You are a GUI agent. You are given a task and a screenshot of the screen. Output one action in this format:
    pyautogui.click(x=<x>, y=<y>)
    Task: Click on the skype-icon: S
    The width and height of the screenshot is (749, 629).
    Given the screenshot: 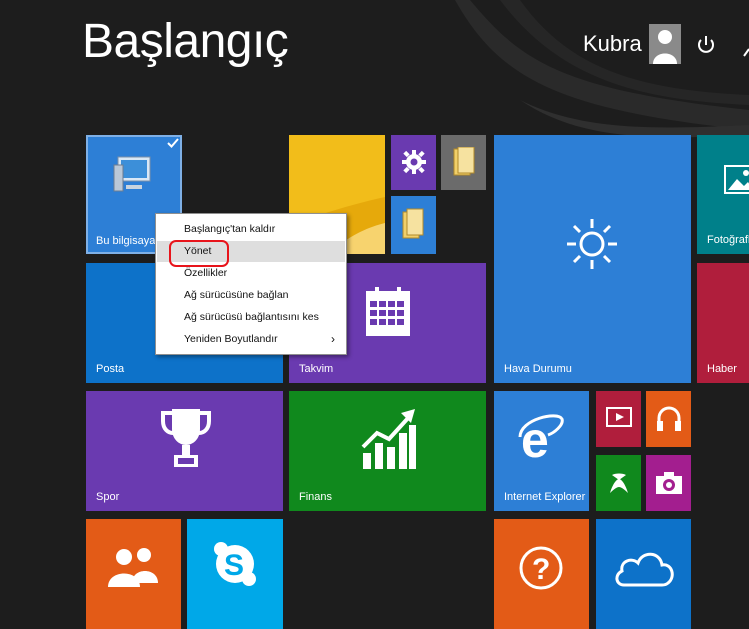 What is the action you would take?
    pyautogui.click(x=235, y=564)
    